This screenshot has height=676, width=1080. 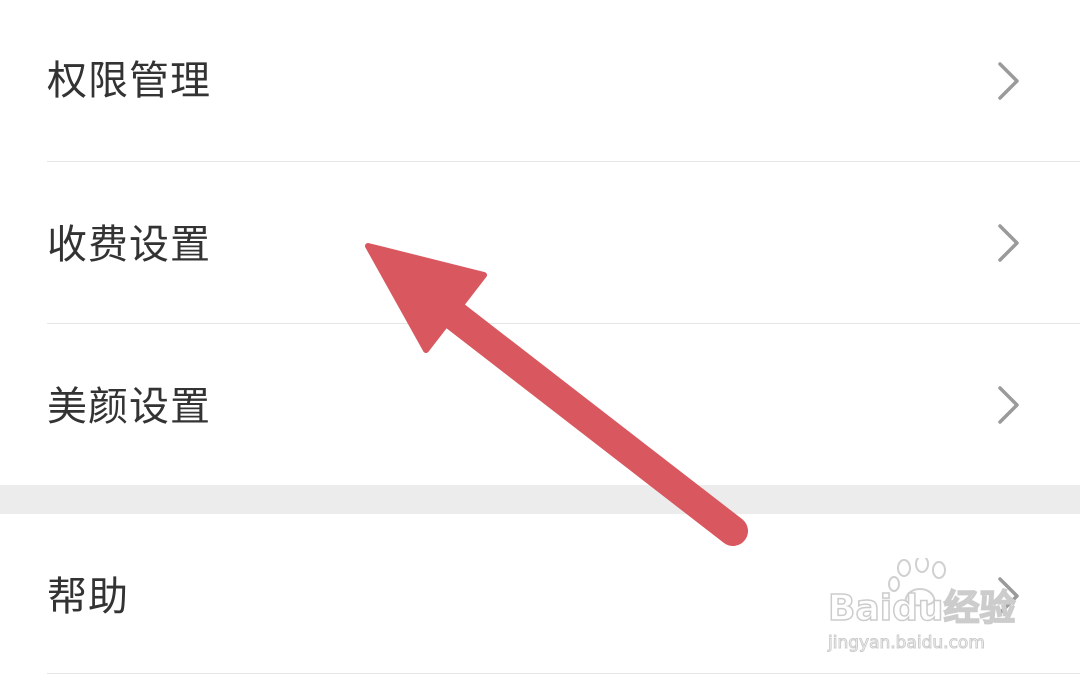 What do you see at coordinates (563, 673) in the screenshot?
I see `row-divider` at bounding box center [563, 673].